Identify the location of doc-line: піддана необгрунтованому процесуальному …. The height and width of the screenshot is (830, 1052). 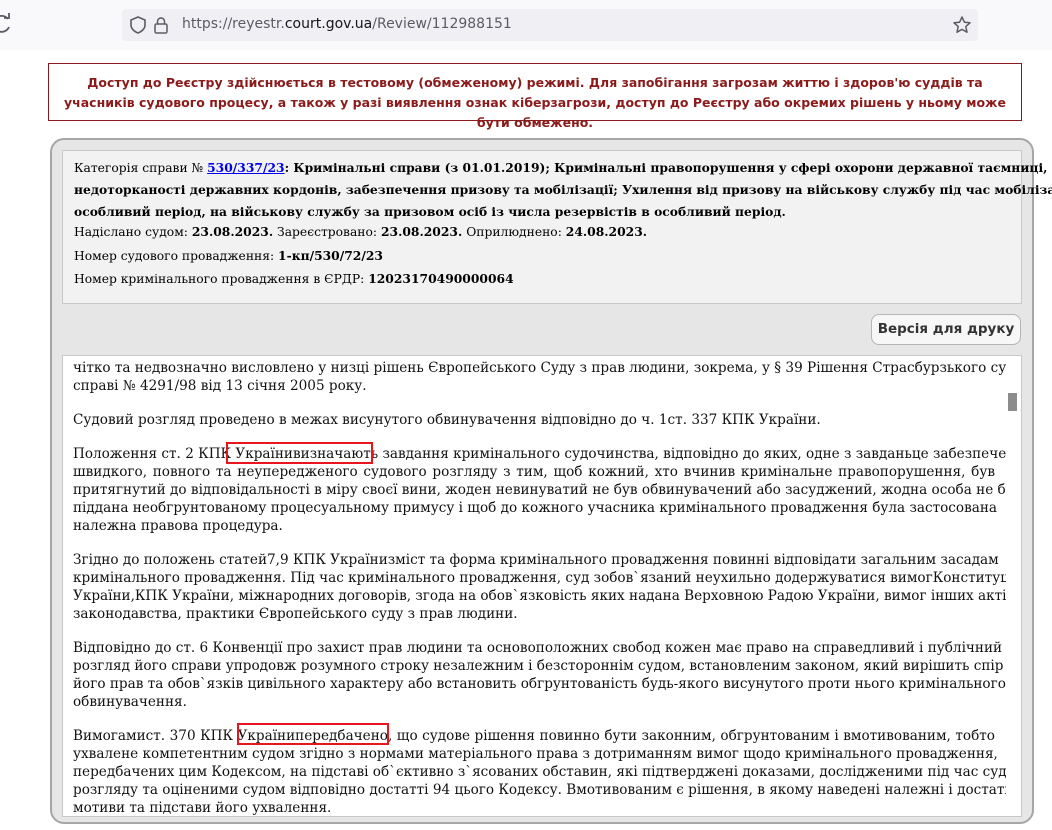
(535, 508).